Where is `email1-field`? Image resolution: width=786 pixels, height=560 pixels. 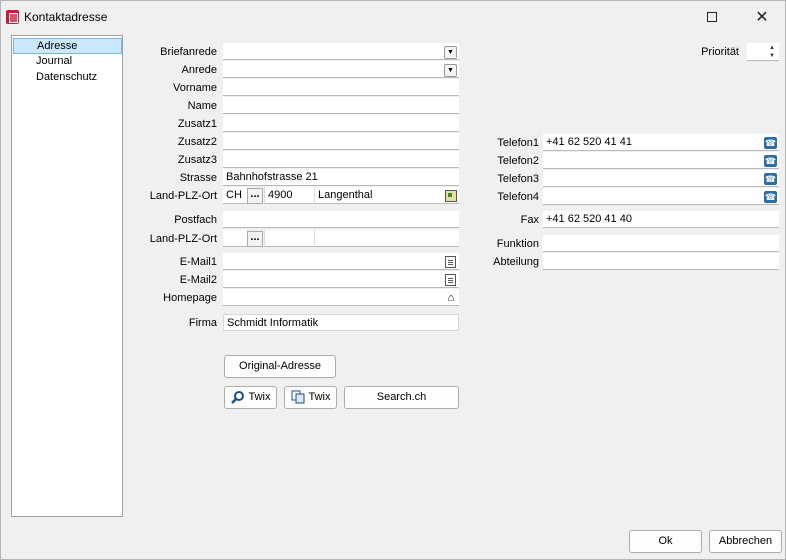
email1-field is located at coordinates (341, 261).